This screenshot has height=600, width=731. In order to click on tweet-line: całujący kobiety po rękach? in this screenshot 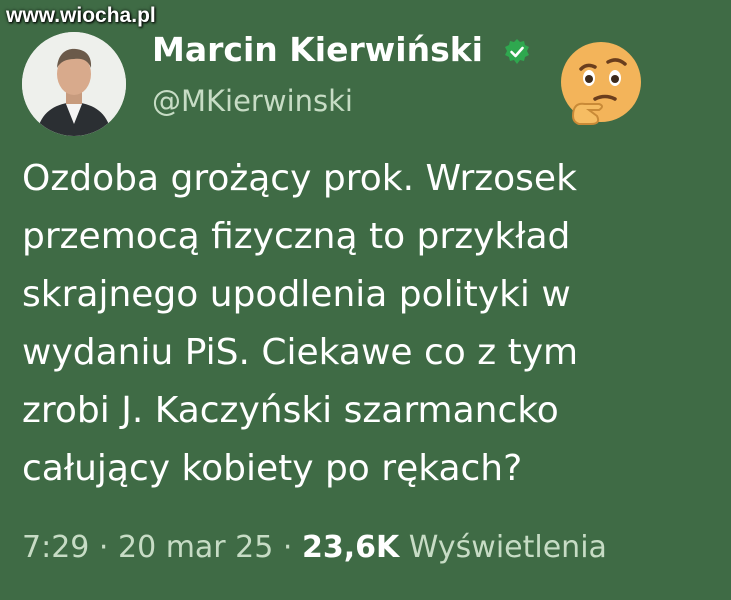, I will do `click(272, 468)`.